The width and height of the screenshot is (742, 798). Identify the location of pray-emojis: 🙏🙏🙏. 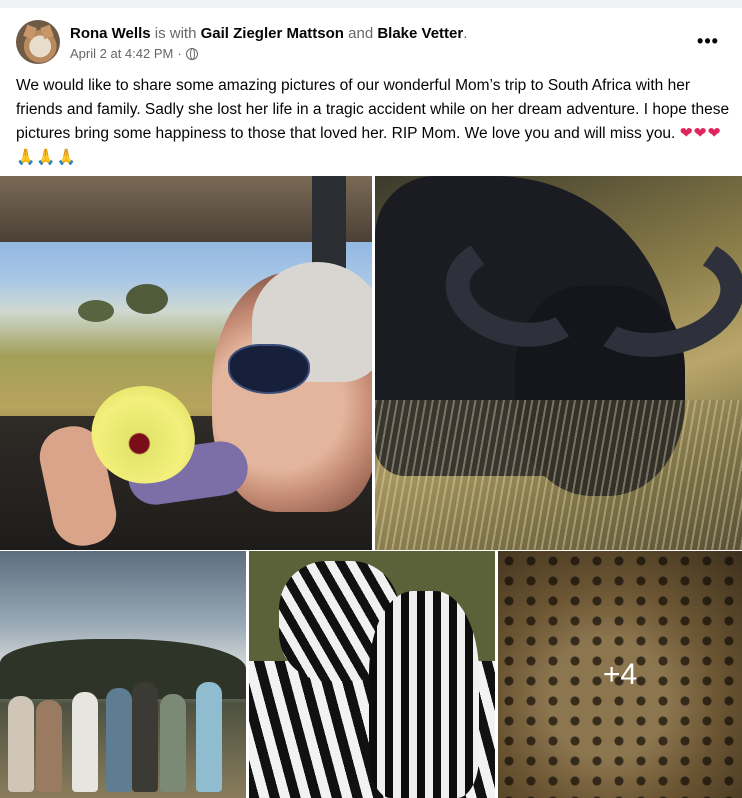
(46, 157).